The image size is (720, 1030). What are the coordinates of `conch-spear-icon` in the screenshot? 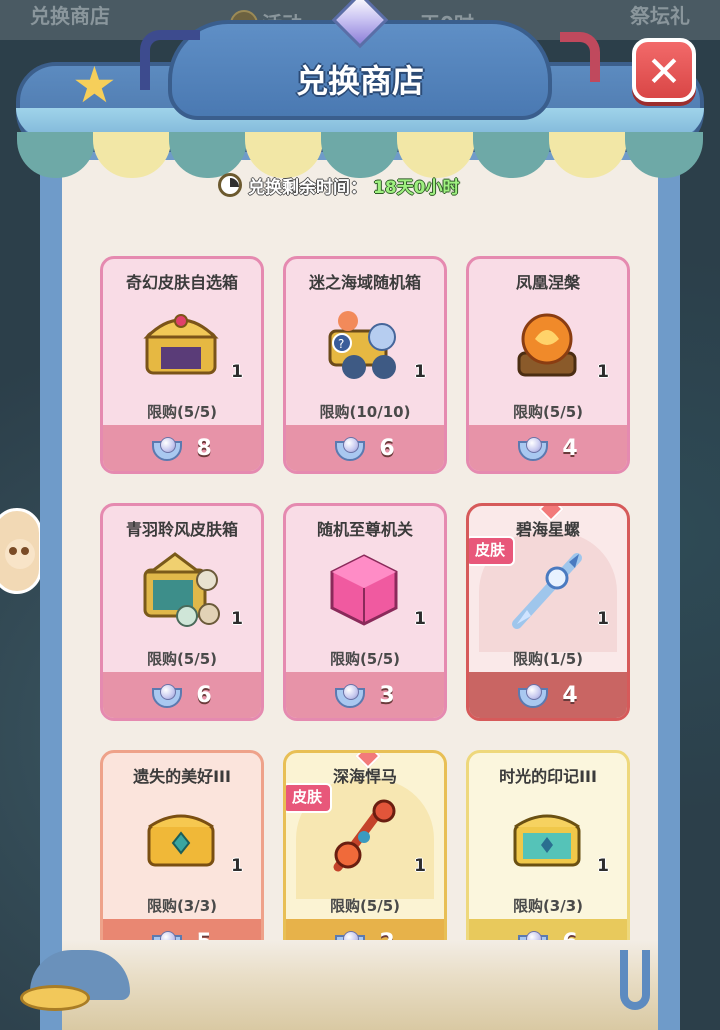 It's located at (547, 590).